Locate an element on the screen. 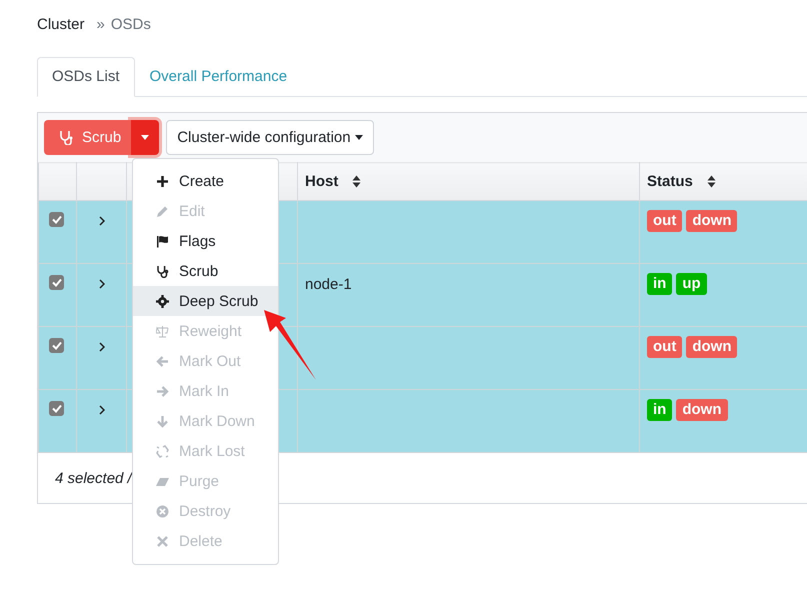 The height and width of the screenshot is (597, 807). breadcrumb-link: Cluster is located at coordinates (61, 24).